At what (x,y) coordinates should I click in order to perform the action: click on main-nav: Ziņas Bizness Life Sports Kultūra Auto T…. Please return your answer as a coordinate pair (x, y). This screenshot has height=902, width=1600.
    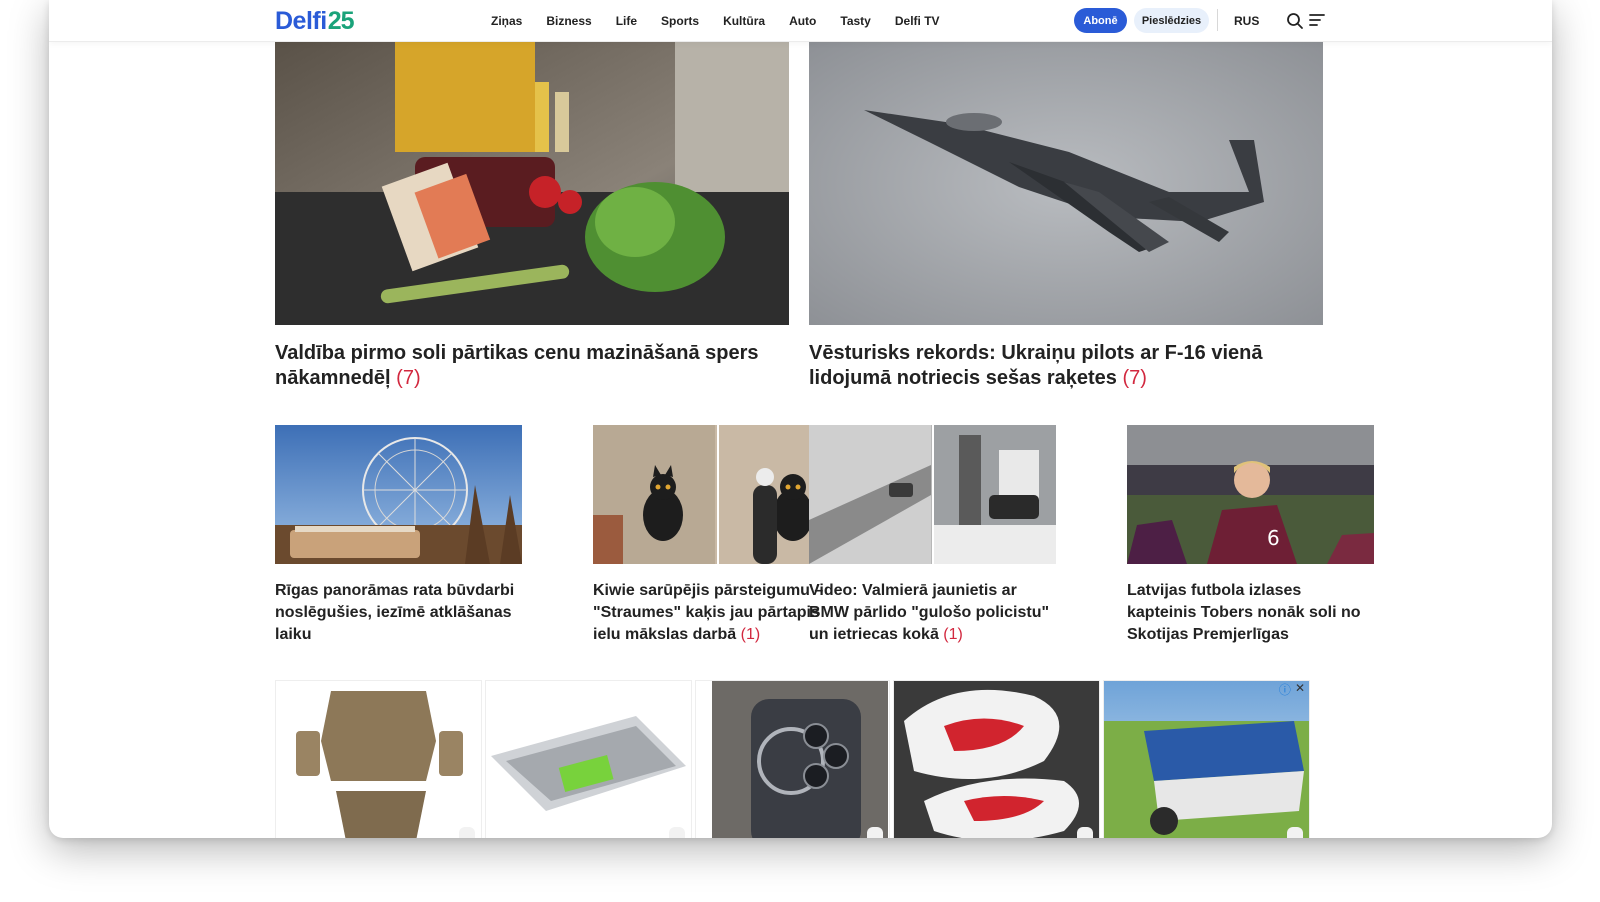
    Looking at the image, I should click on (727, 21).